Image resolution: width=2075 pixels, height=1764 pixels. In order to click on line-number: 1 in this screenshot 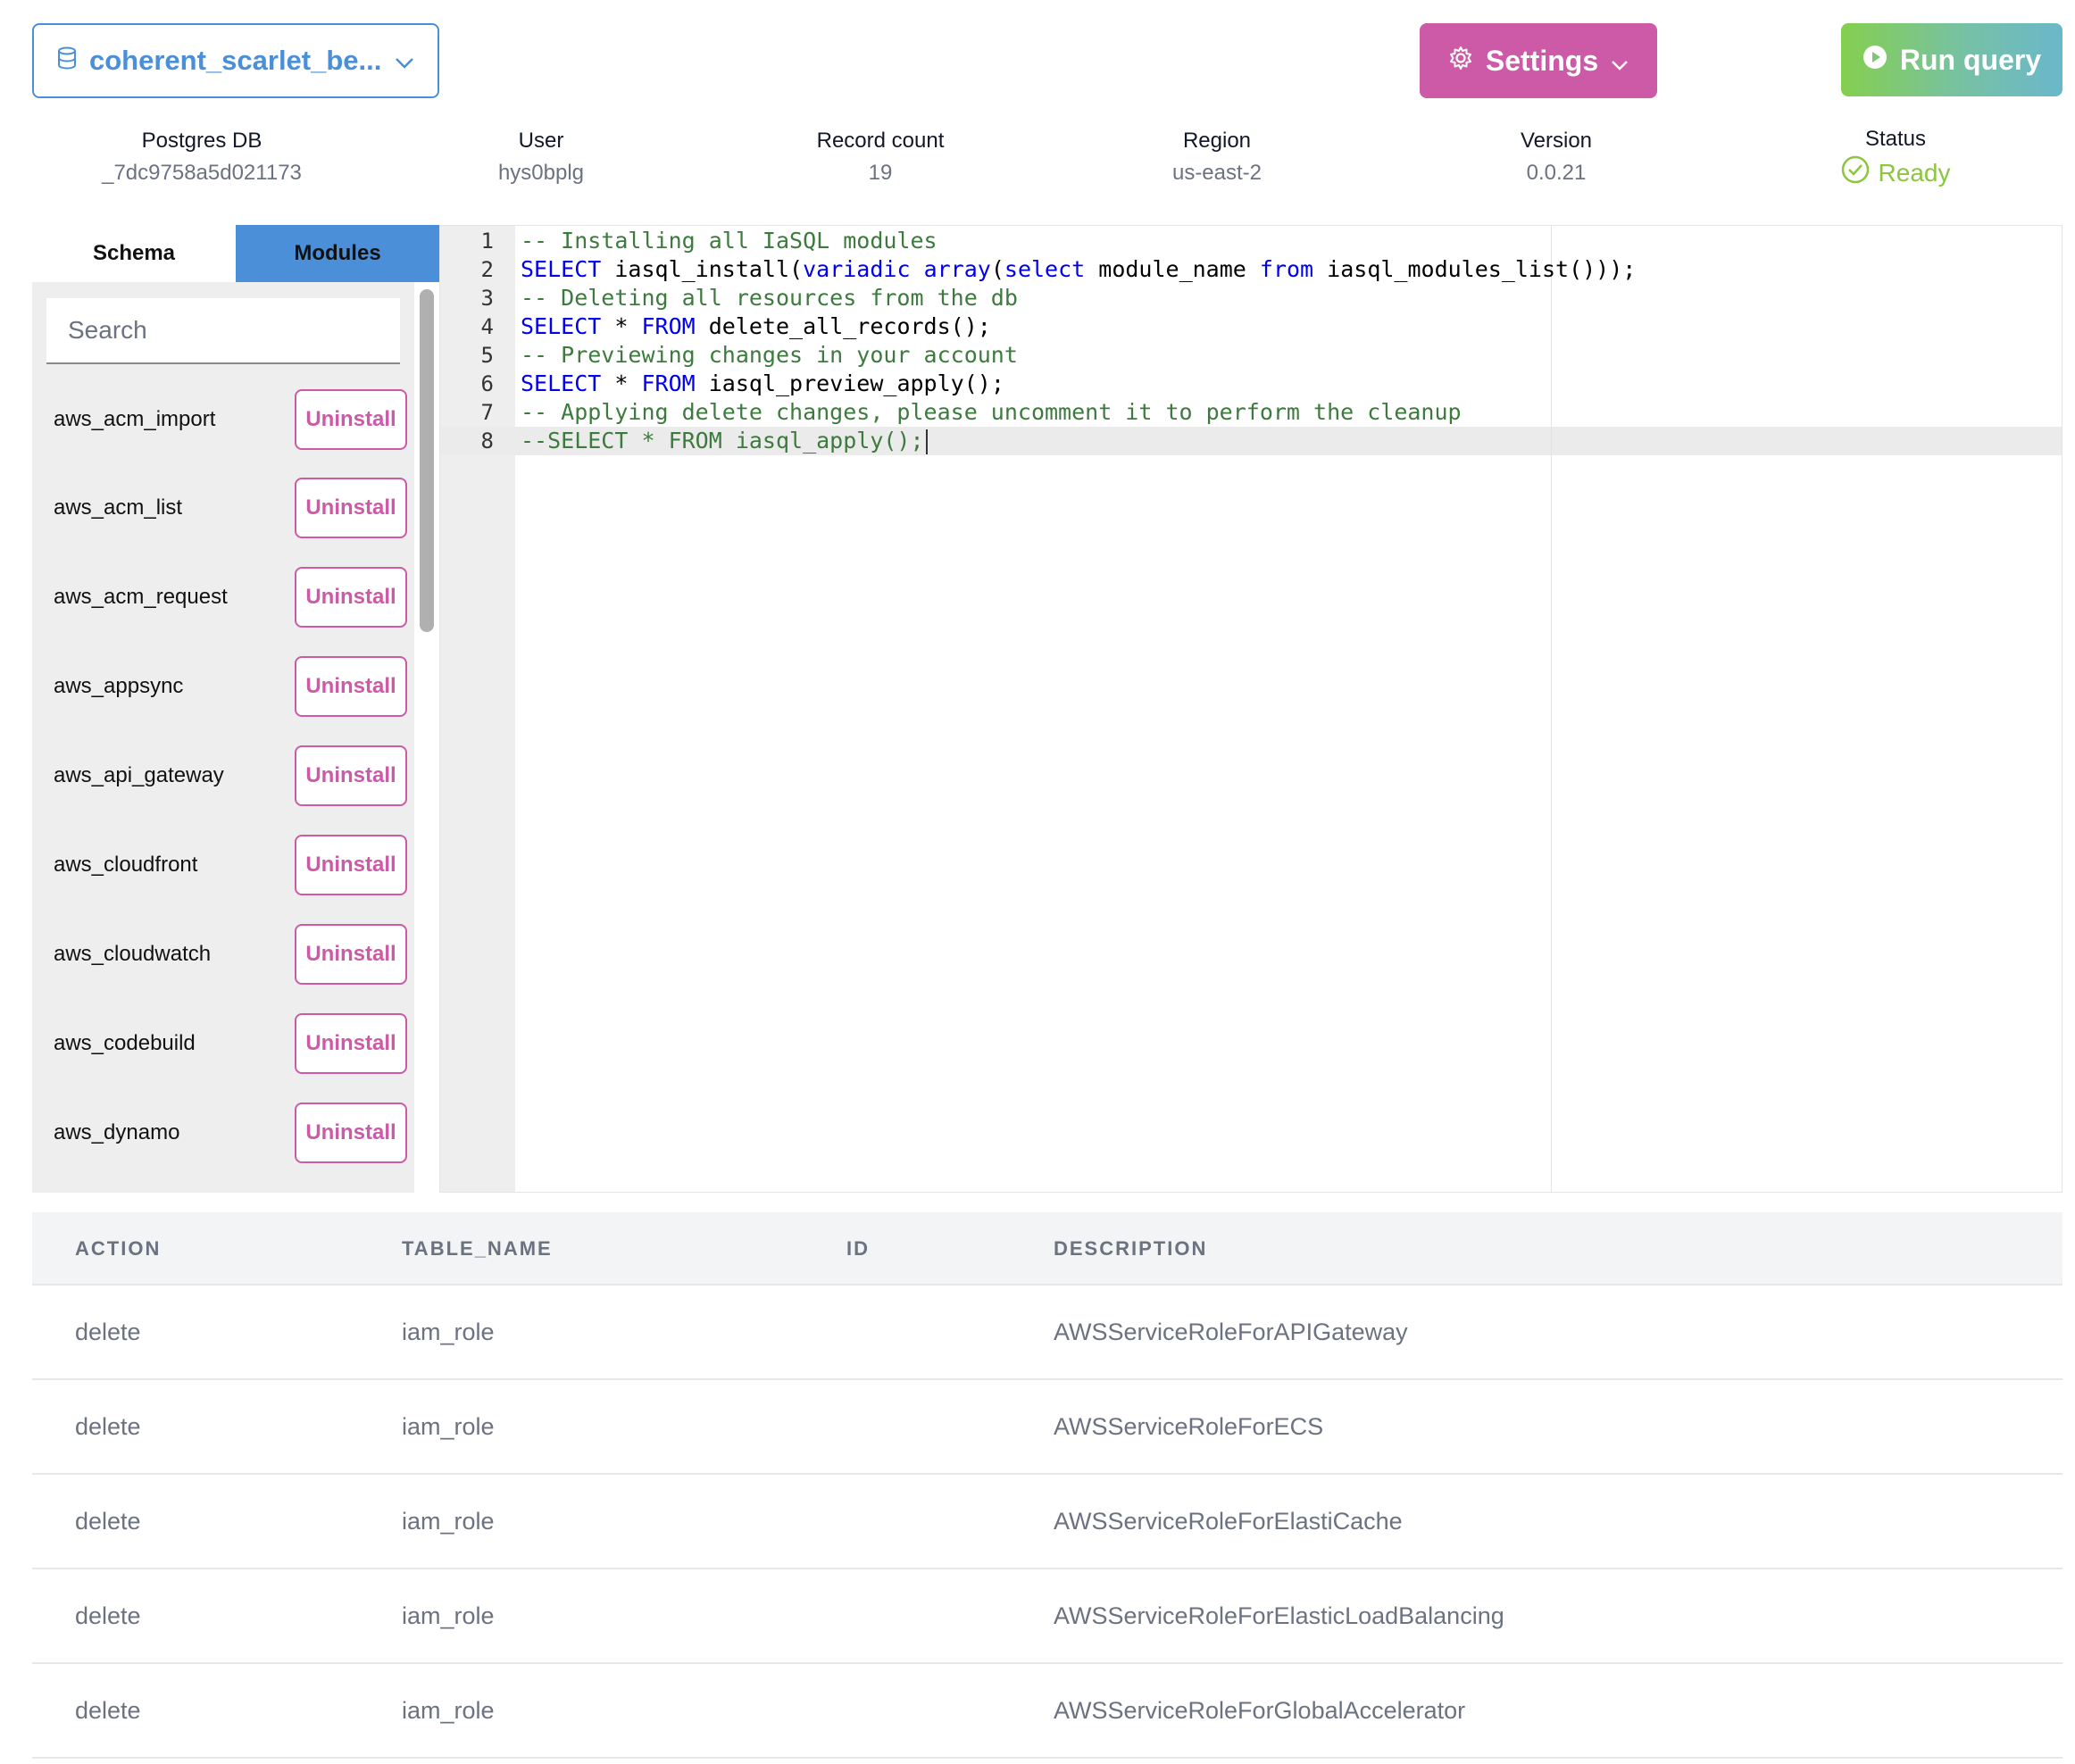, I will do `click(487, 241)`.